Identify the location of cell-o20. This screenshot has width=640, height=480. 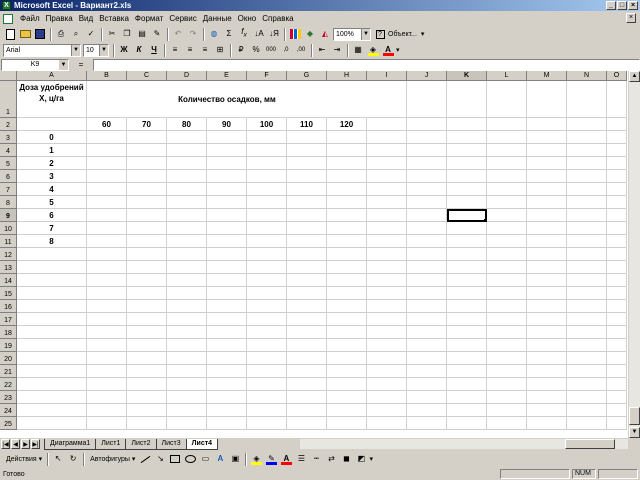
(617, 358).